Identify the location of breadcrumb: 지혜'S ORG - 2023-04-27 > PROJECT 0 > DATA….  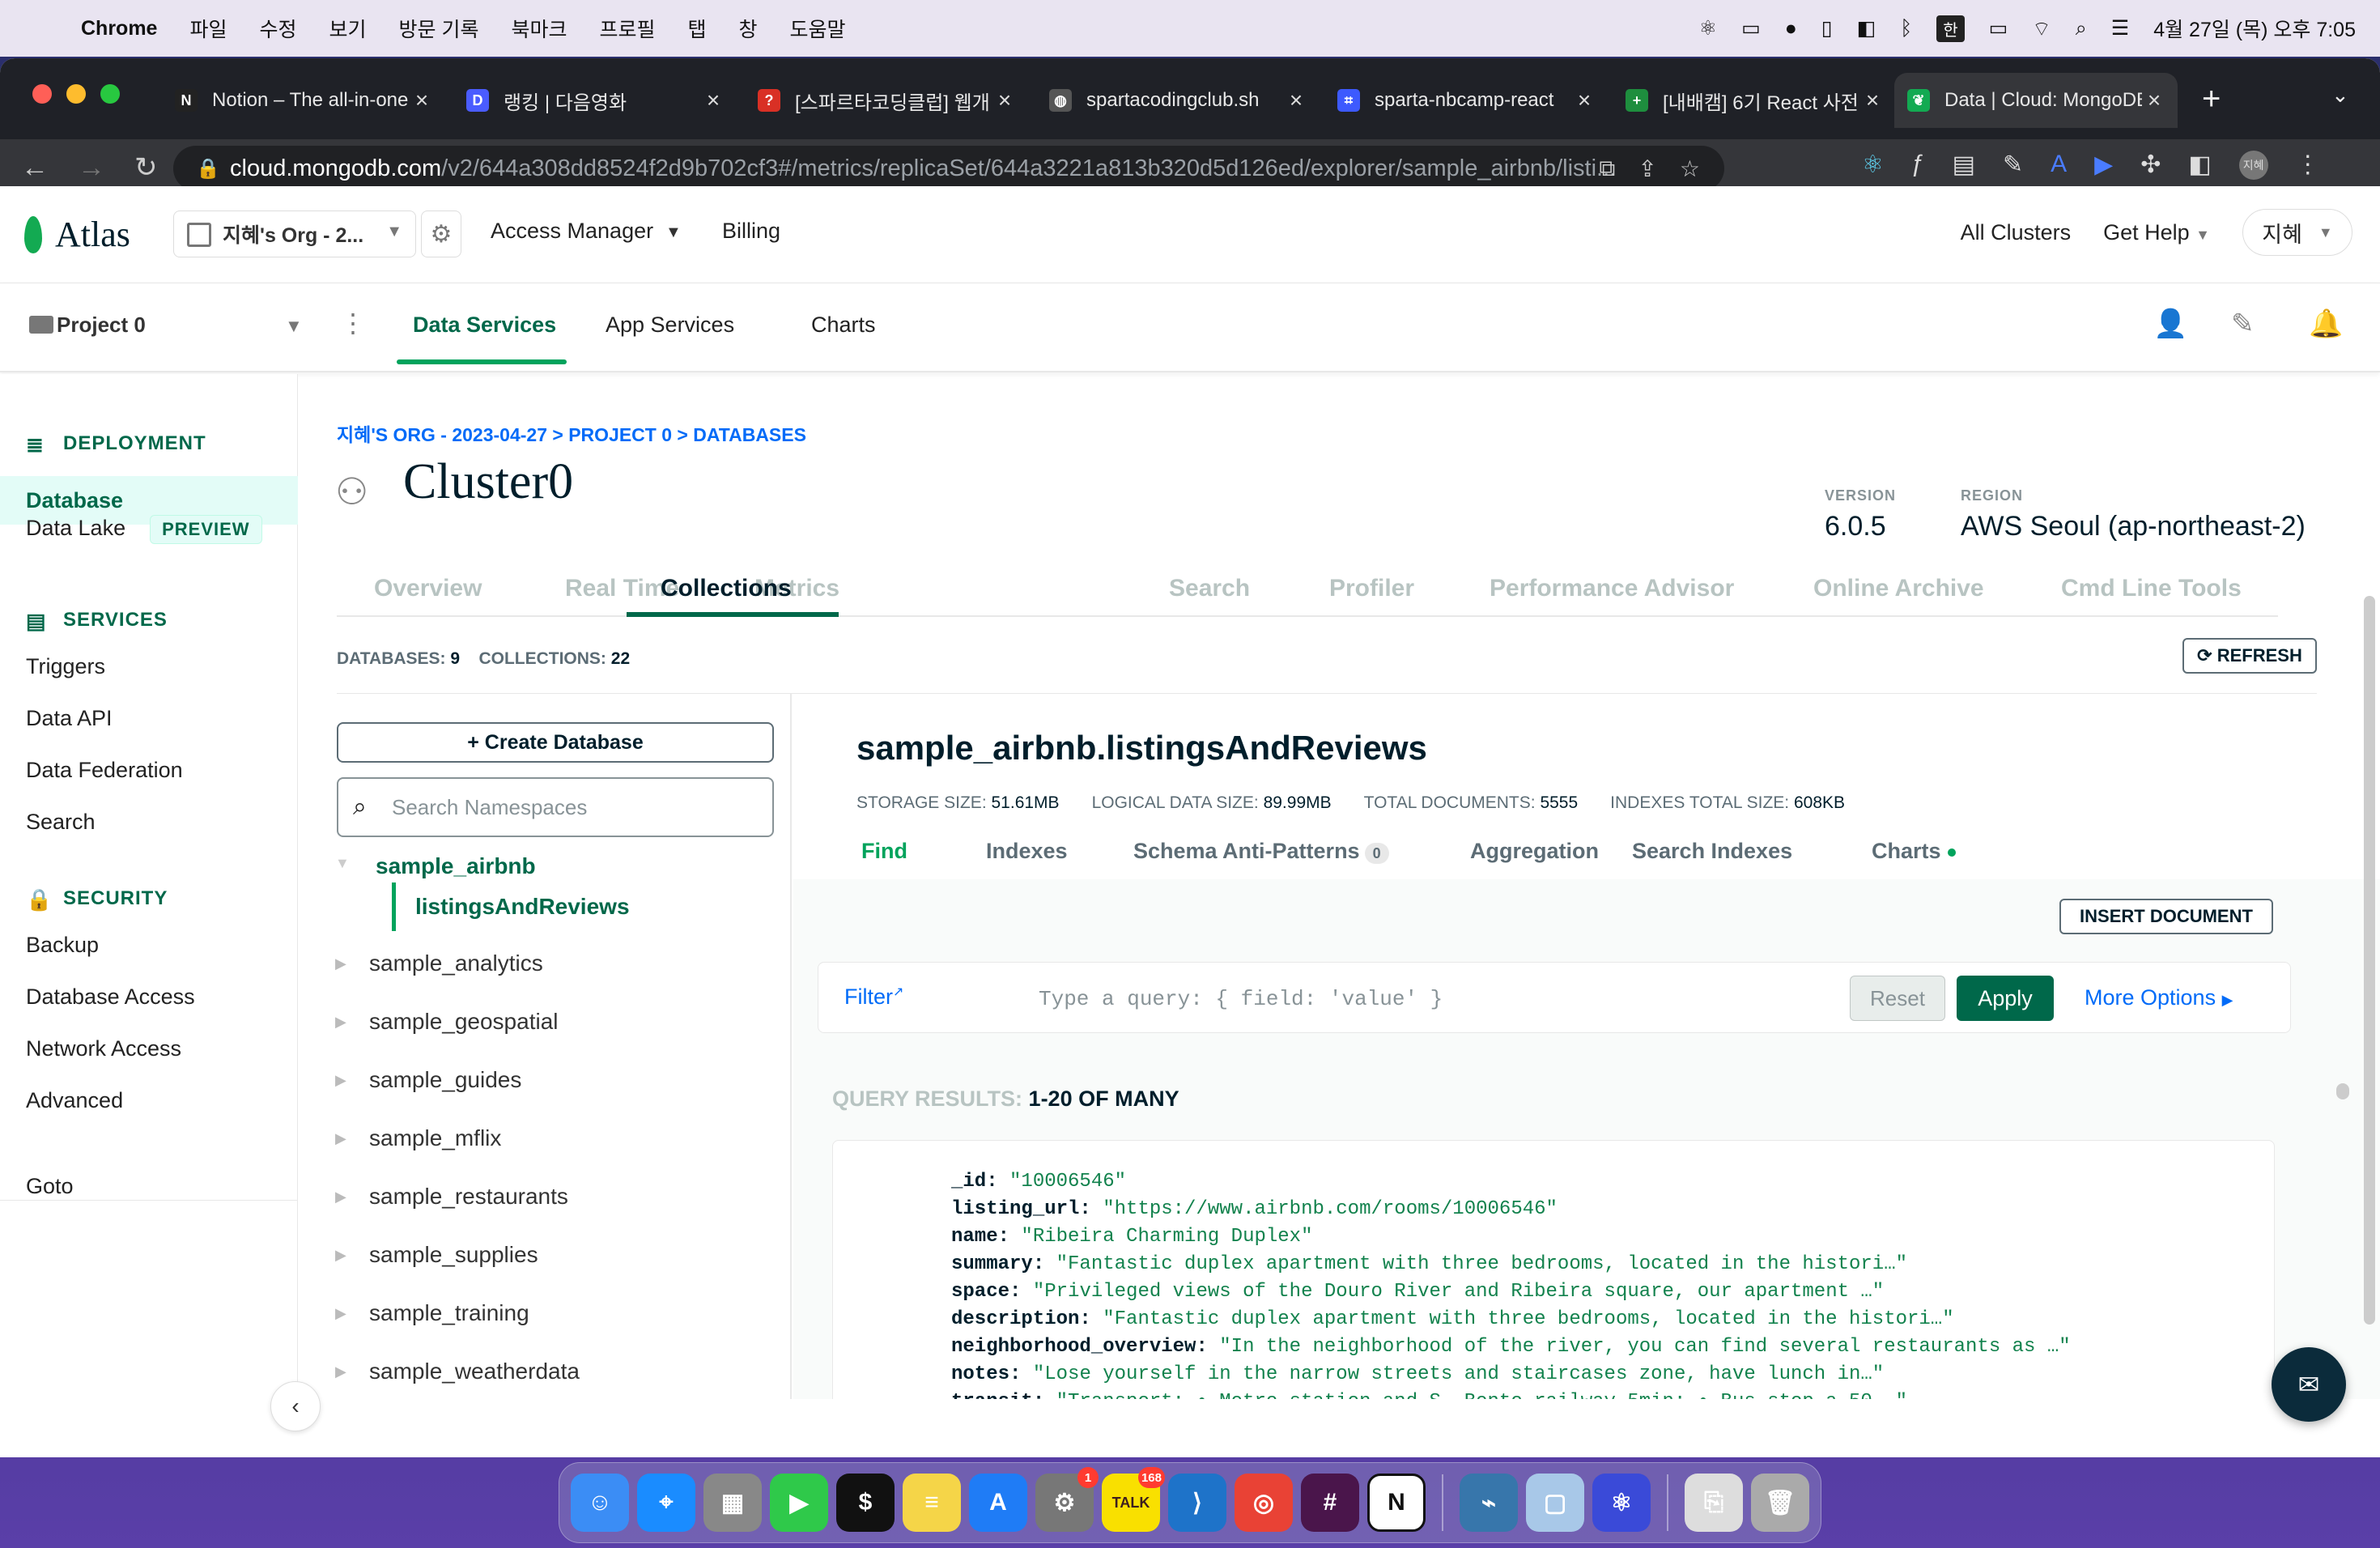
(571, 433).